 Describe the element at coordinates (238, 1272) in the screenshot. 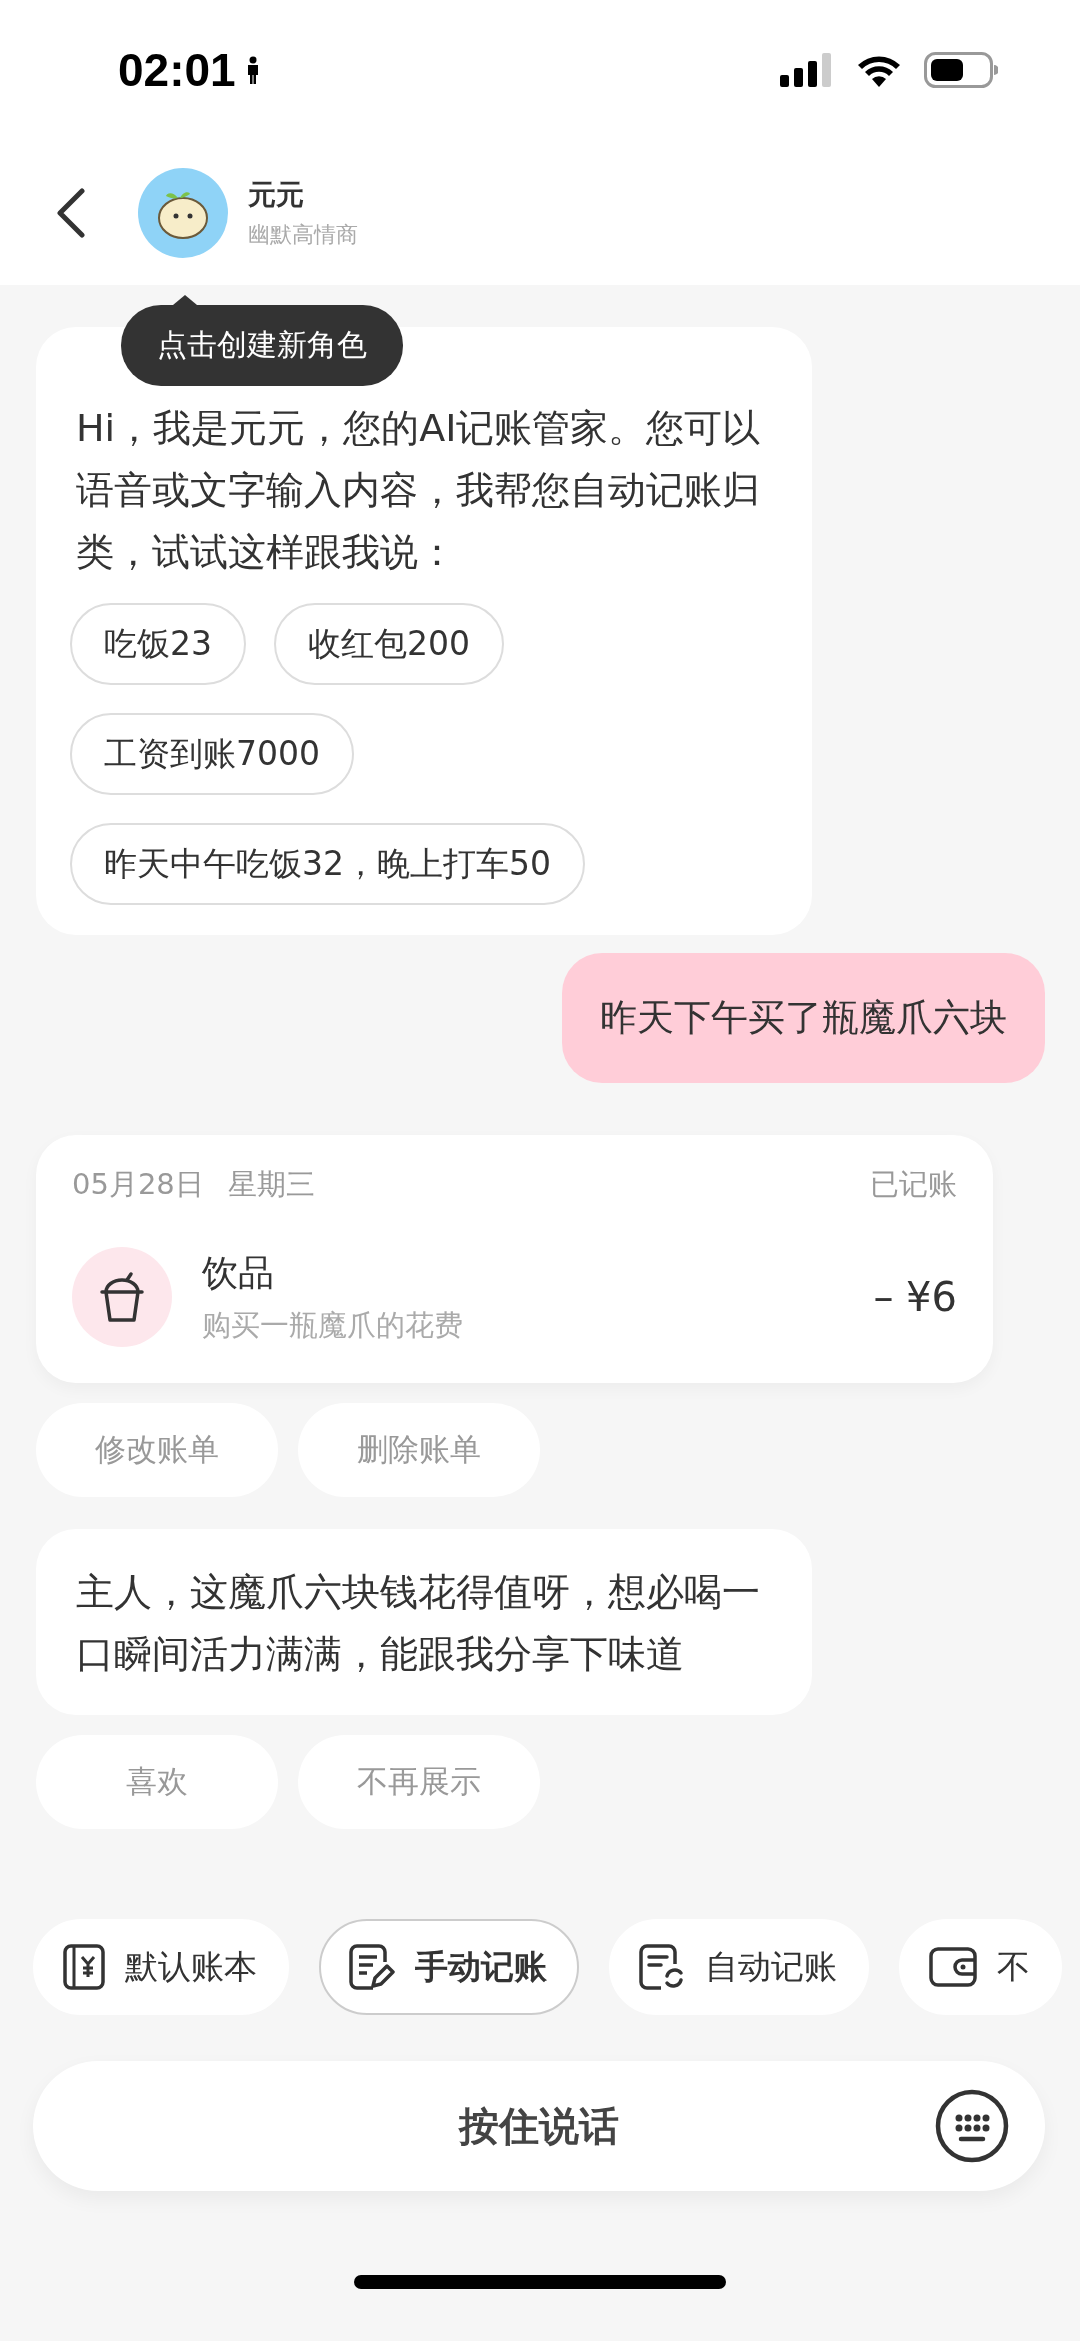

I see `bill-category: 饮品` at that location.